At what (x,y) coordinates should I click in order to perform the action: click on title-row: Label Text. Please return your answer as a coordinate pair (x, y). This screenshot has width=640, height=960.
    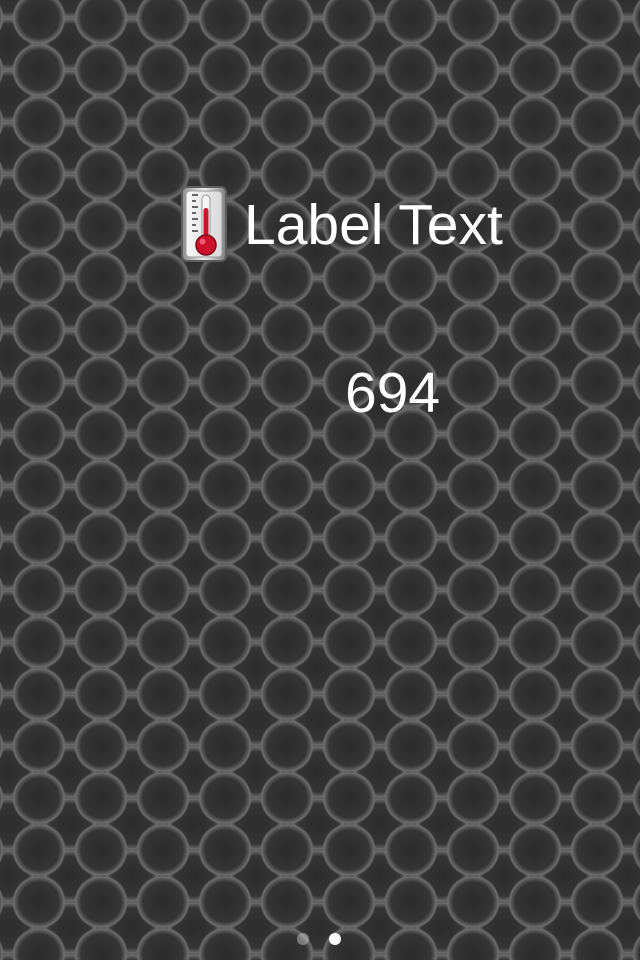
    Looking at the image, I should click on (340, 224).